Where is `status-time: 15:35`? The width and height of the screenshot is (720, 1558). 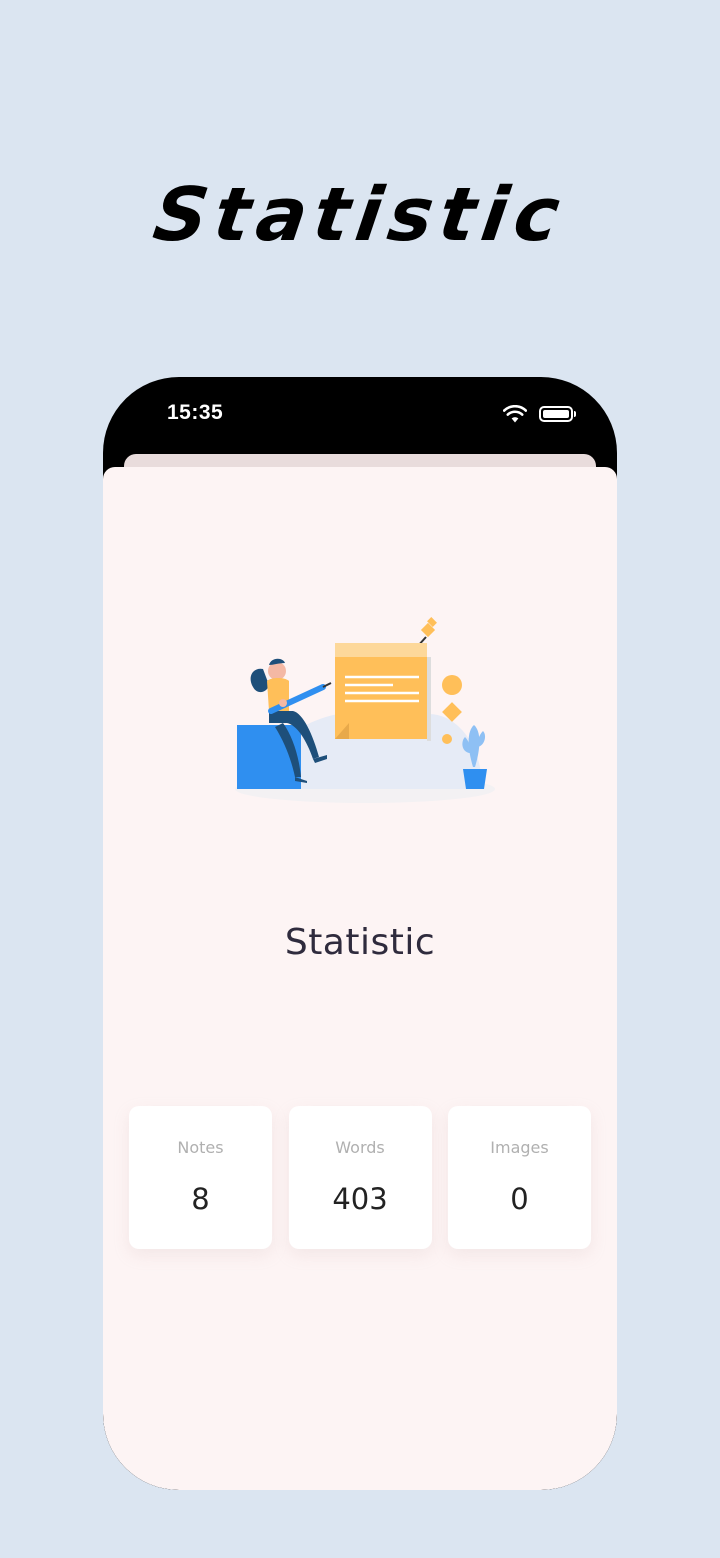
status-time: 15:35 is located at coordinates (195, 412).